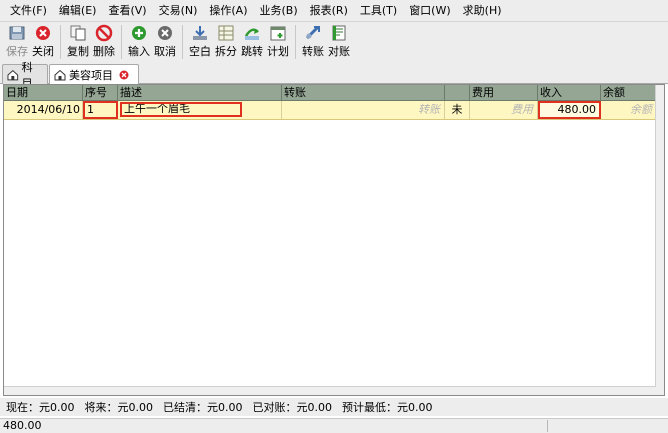 Image resolution: width=668 pixels, height=433 pixels. Describe the element at coordinates (482, 11) in the screenshot. I see `menu-help: 求助(H)` at that location.